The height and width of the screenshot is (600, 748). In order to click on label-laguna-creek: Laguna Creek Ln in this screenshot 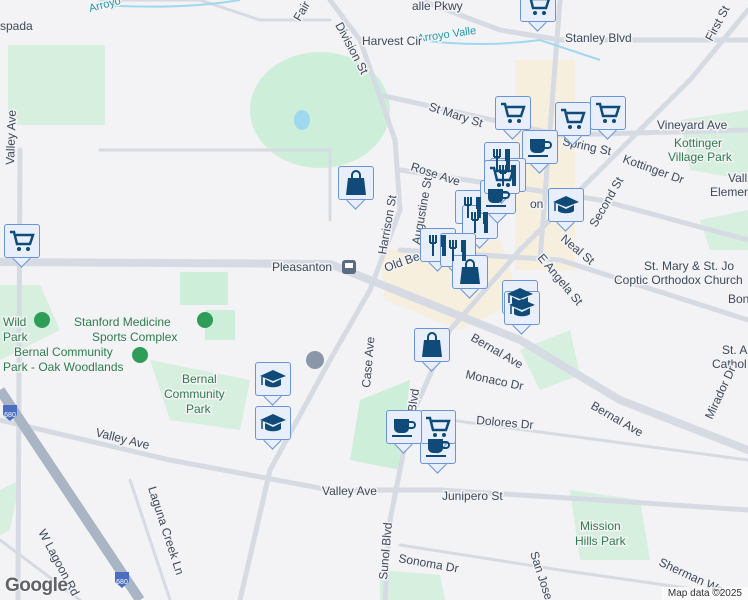, I will do `click(166, 531)`.